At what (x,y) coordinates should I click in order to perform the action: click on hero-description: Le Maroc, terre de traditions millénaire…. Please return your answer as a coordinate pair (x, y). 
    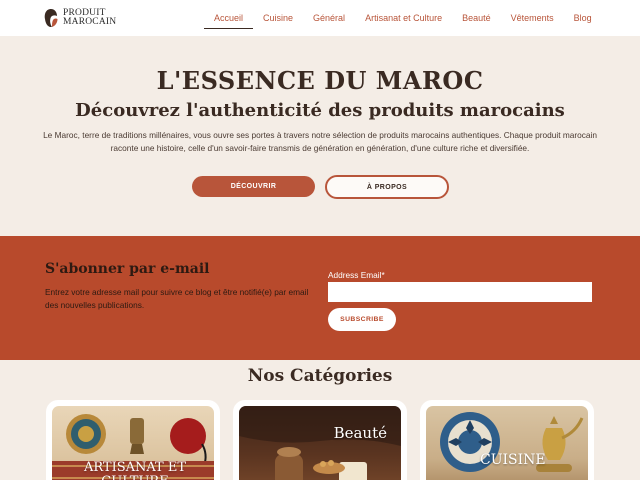
    Looking at the image, I should click on (320, 141).